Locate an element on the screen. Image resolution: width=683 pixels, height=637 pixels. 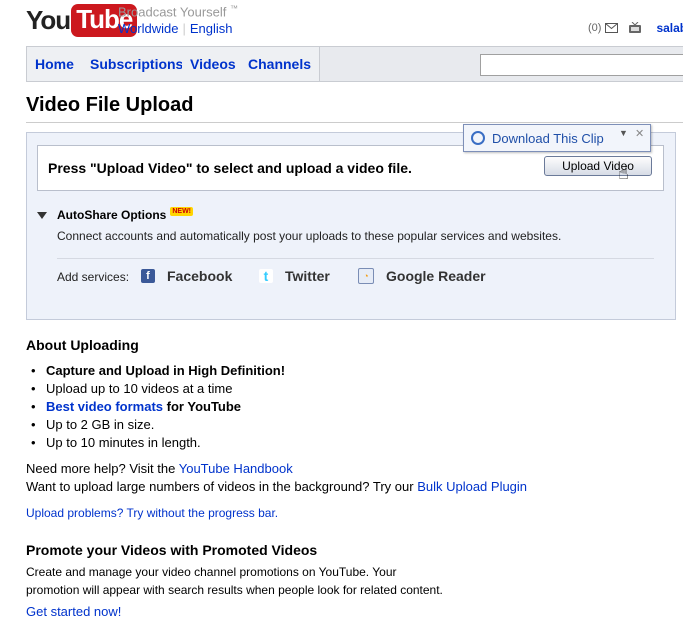
download-clip-toolbar: Download This Clip ▼ ✕ is located at coordinates (557, 138).